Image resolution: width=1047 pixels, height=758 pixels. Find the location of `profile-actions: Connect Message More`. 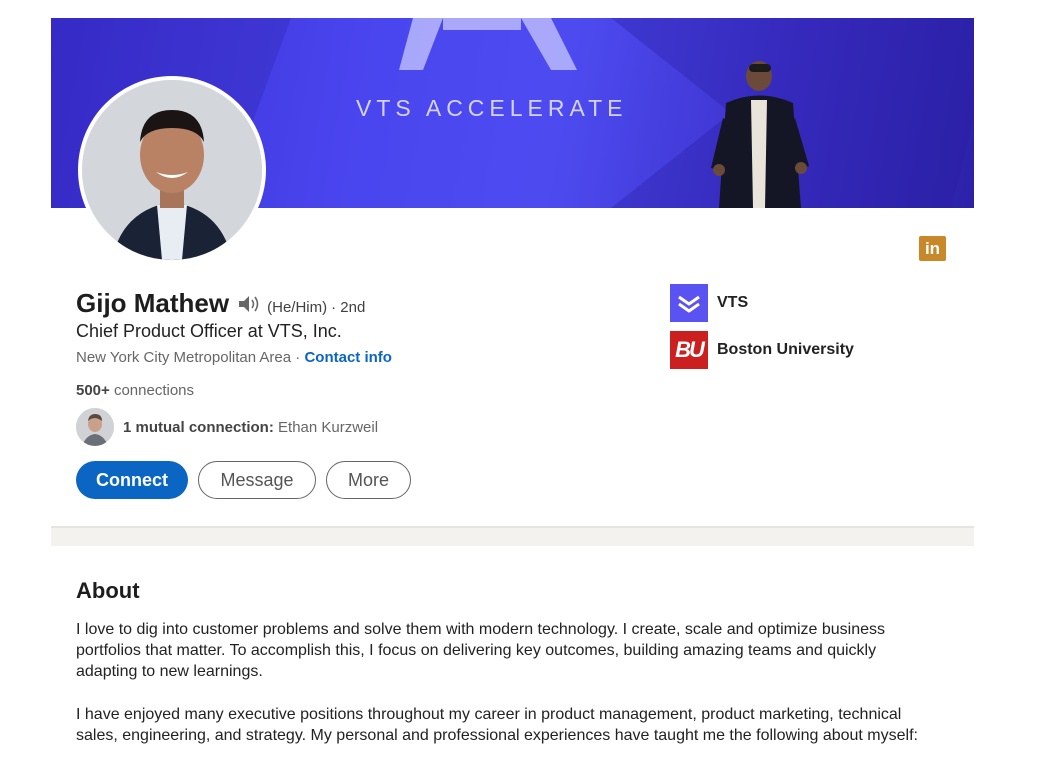

profile-actions: Connect Message More is located at coordinates (243, 480).